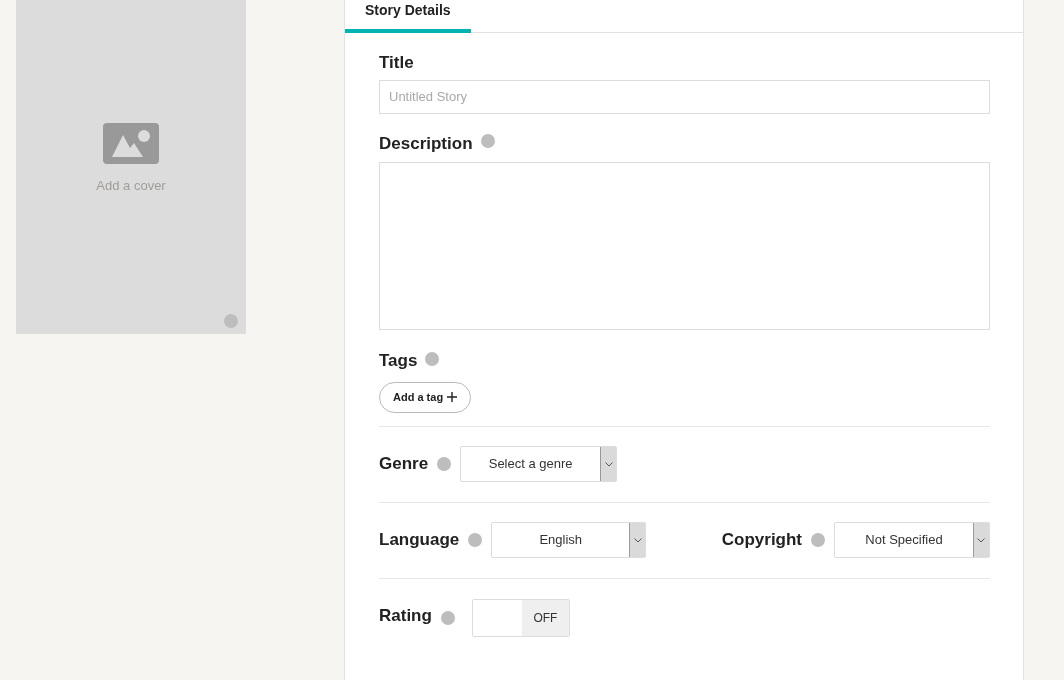 The image size is (1064, 680). What do you see at coordinates (131, 143) in the screenshot?
I see `image-icon` at bounding box center [131, 143].